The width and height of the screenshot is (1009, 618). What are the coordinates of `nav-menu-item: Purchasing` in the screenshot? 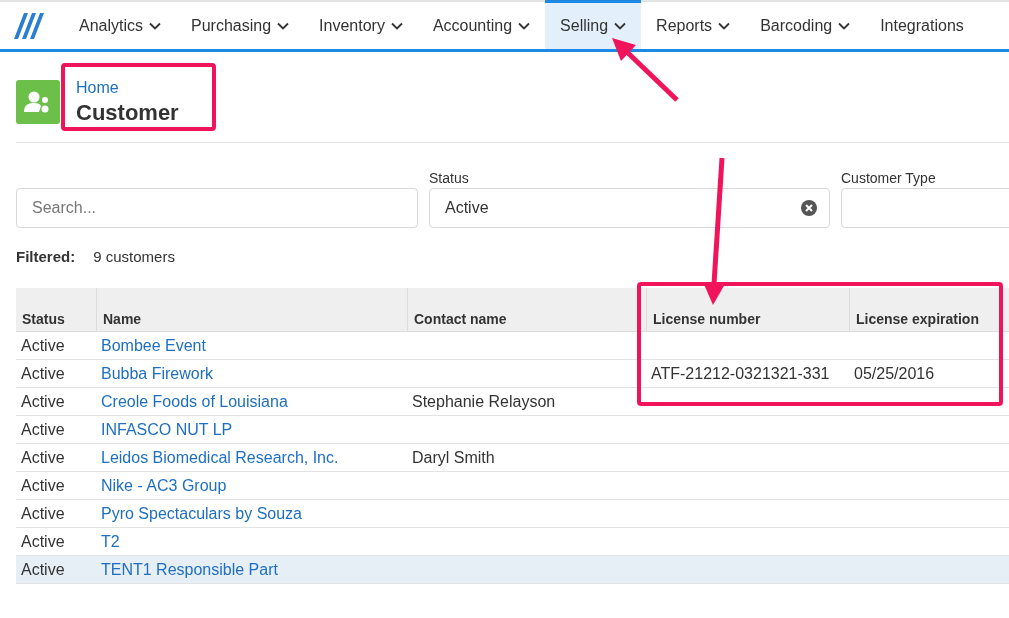 It's located at (240, 24).